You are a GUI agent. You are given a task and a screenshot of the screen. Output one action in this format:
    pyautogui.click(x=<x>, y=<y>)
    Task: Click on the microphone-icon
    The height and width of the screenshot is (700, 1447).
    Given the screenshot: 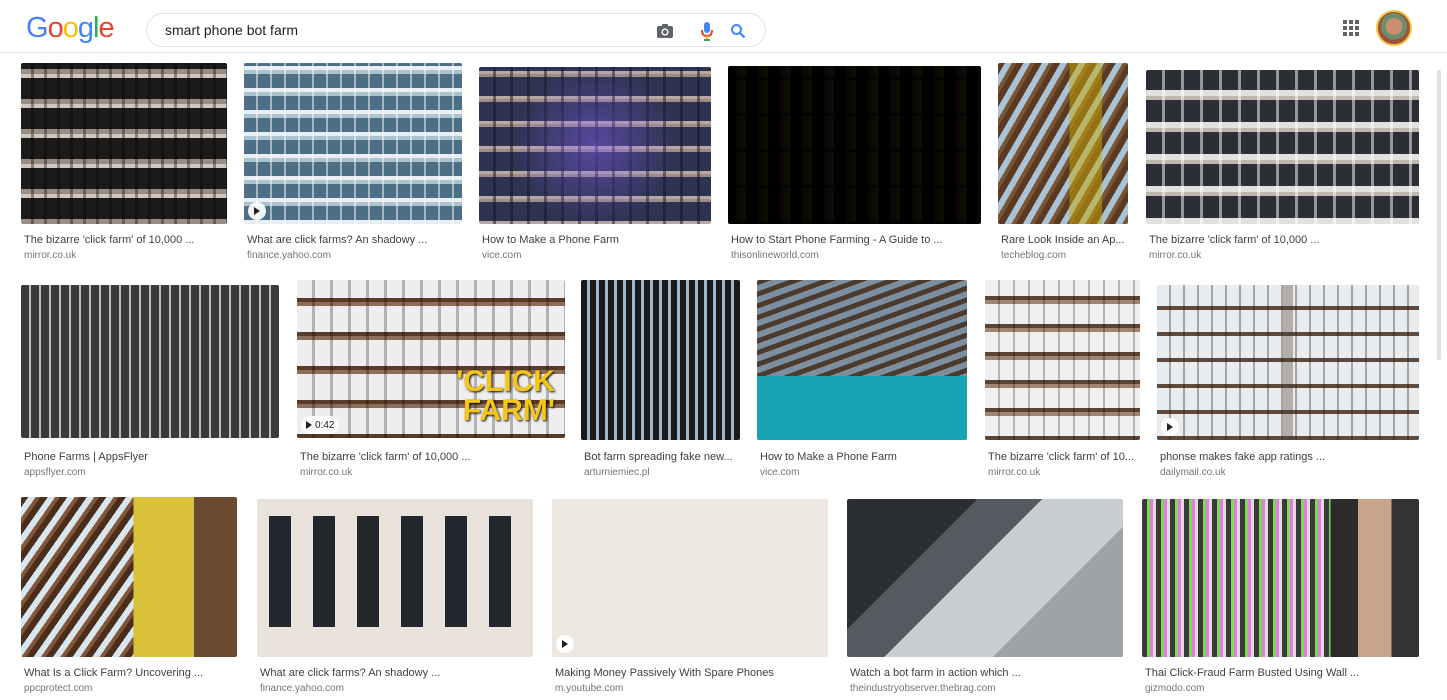 What is the action you would take?
    pyautogui.click(x=707, y=31)
    